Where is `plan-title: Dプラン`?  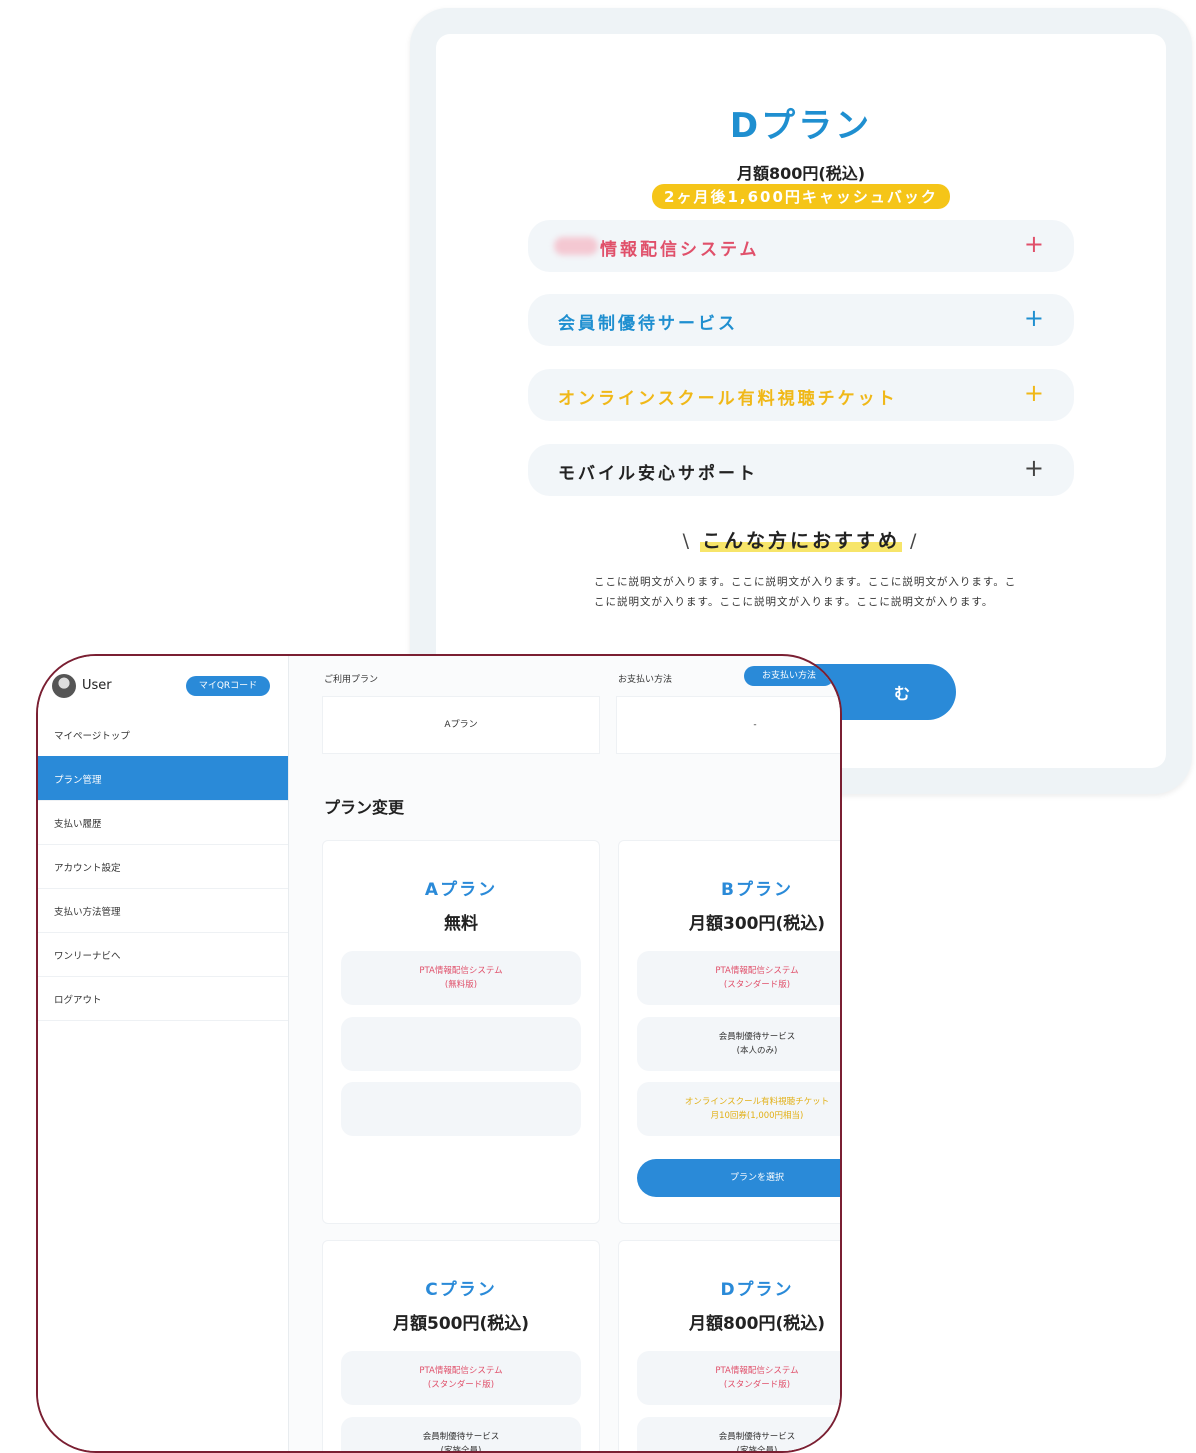
plan-title: Dプラン is located at coordinates (801, 126).